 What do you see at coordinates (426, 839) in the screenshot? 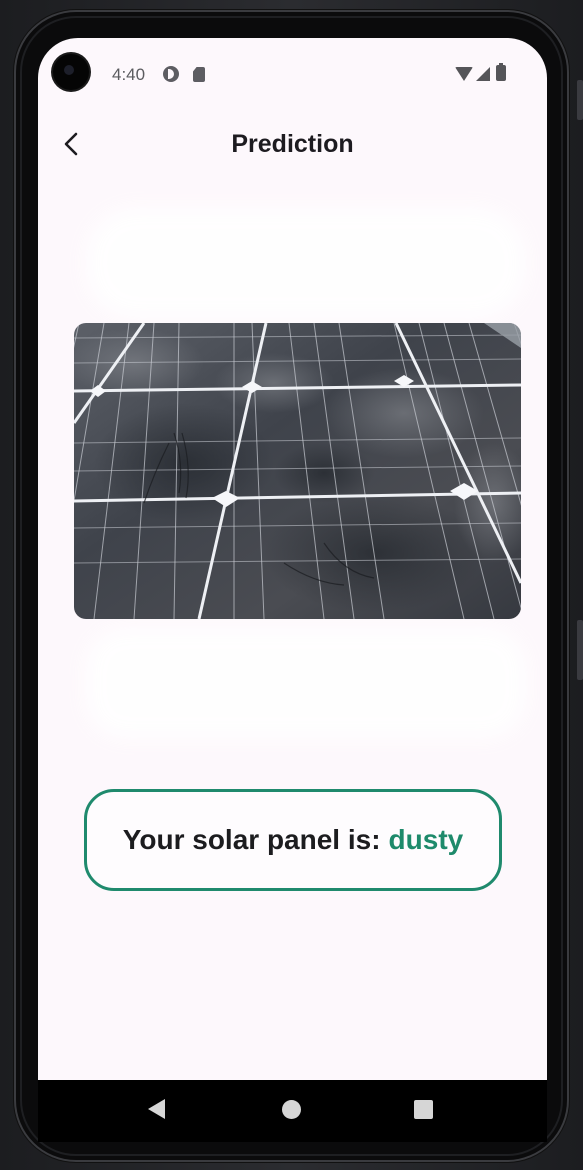
I see `result-value: dusty` at bounding box center [426, 839].